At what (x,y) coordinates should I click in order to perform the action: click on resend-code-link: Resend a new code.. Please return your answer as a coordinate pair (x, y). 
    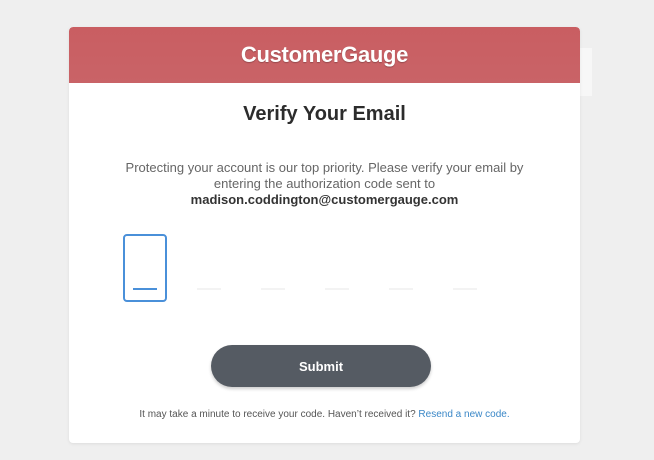
    Looking at the image, I should click on (463, 414).